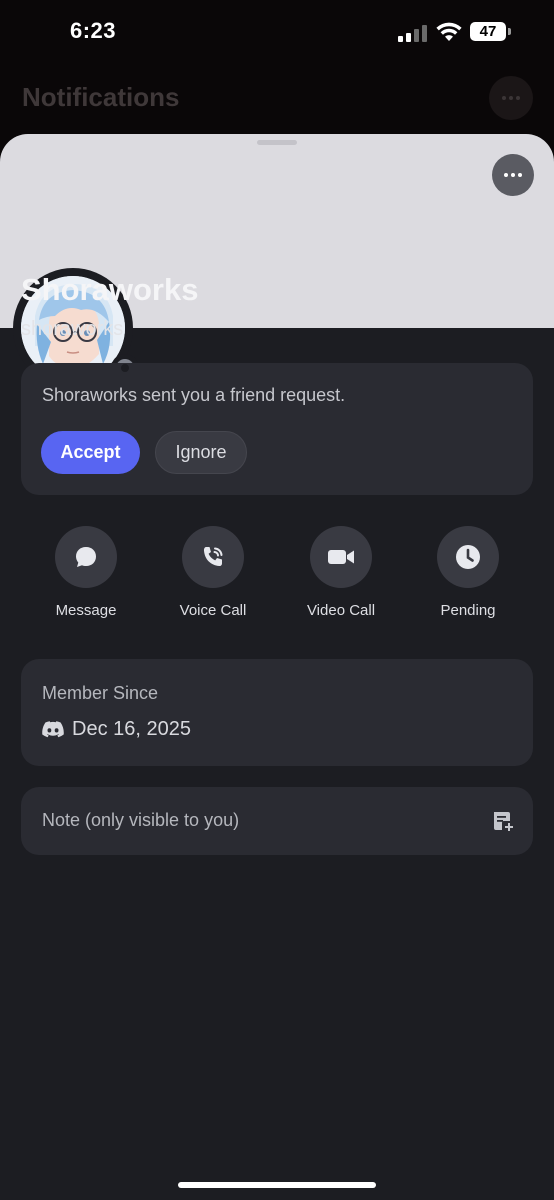 The image size is (554, 1200). I want to click on phone-icon, so click(213, 557).